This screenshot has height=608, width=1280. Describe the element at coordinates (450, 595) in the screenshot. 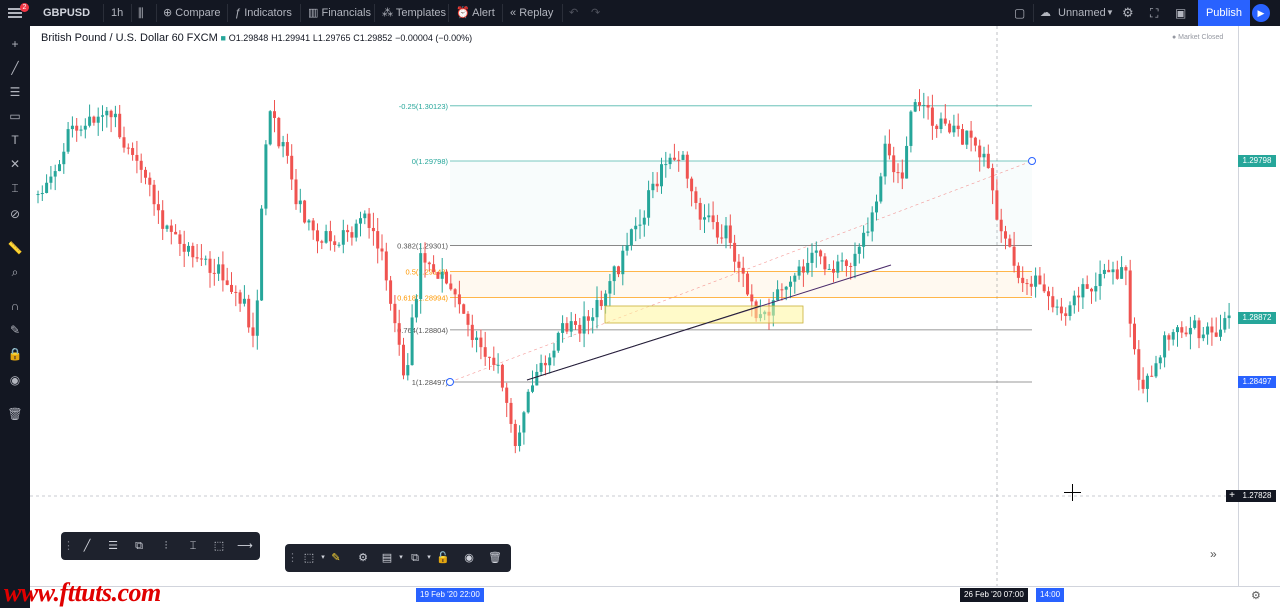

I see `time-label-left: 19 Feb '20 22:00` at that location.